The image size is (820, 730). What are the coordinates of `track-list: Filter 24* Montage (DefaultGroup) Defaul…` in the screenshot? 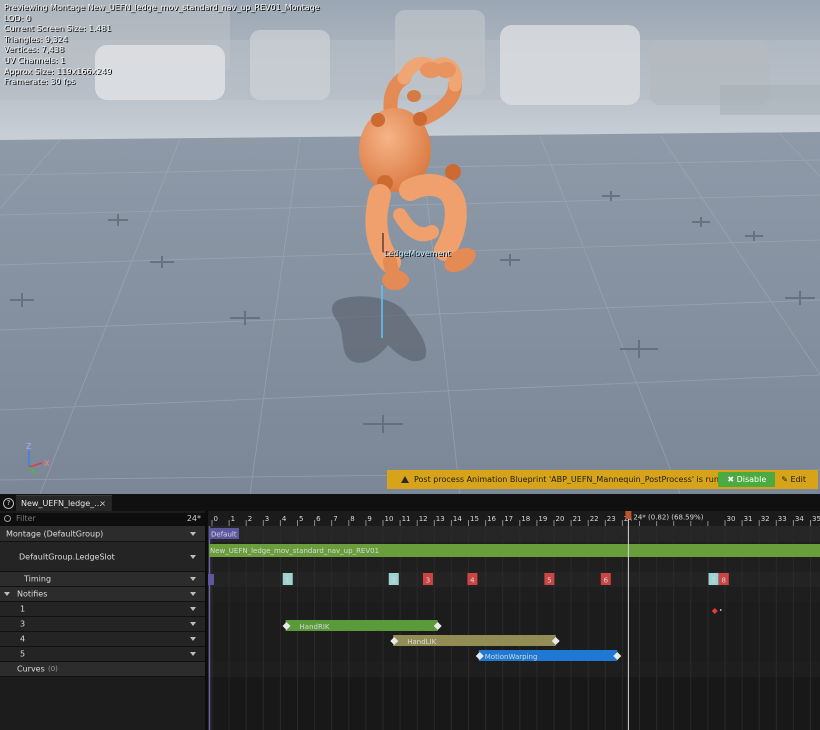 It's located at (102, 620).